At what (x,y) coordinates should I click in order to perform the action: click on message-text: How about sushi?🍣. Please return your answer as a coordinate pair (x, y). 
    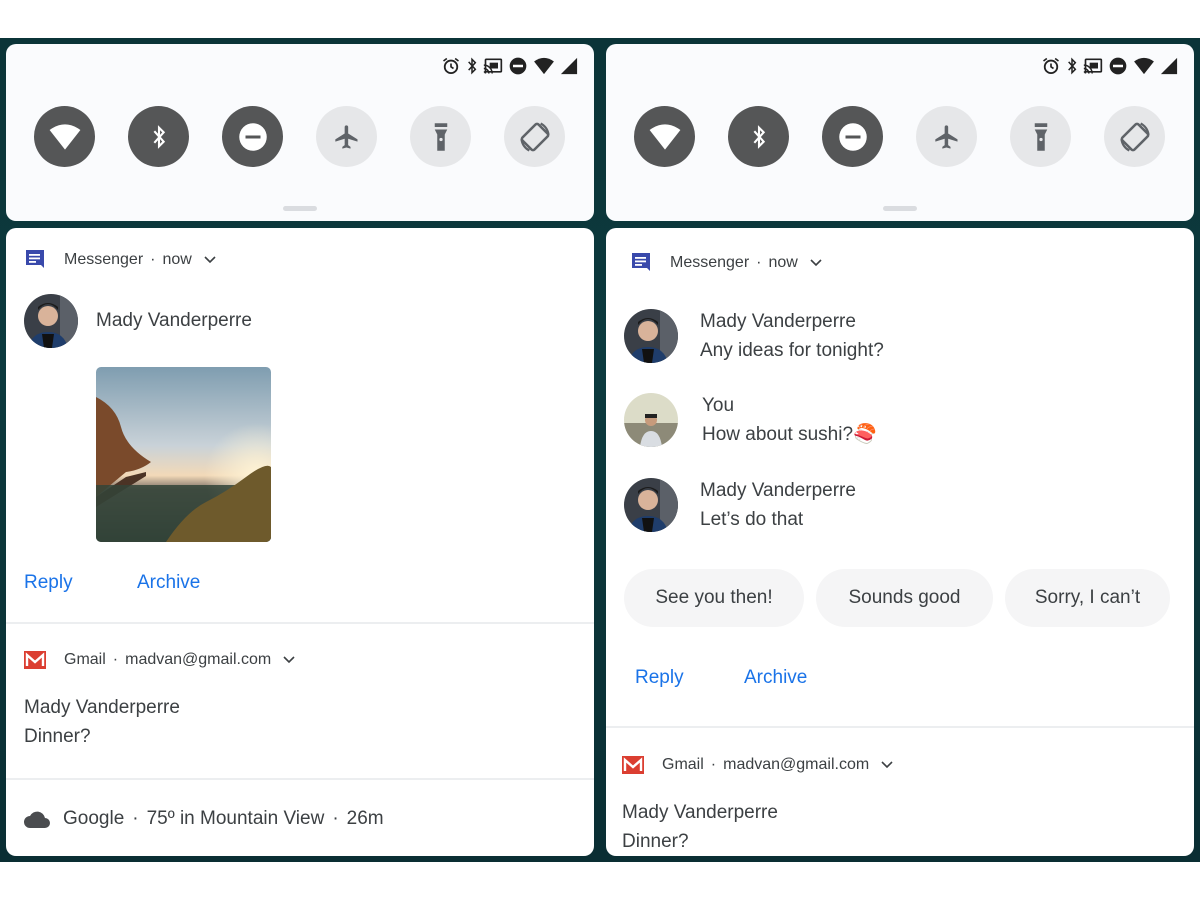
    Looking at the image, I should click on (789, 435).